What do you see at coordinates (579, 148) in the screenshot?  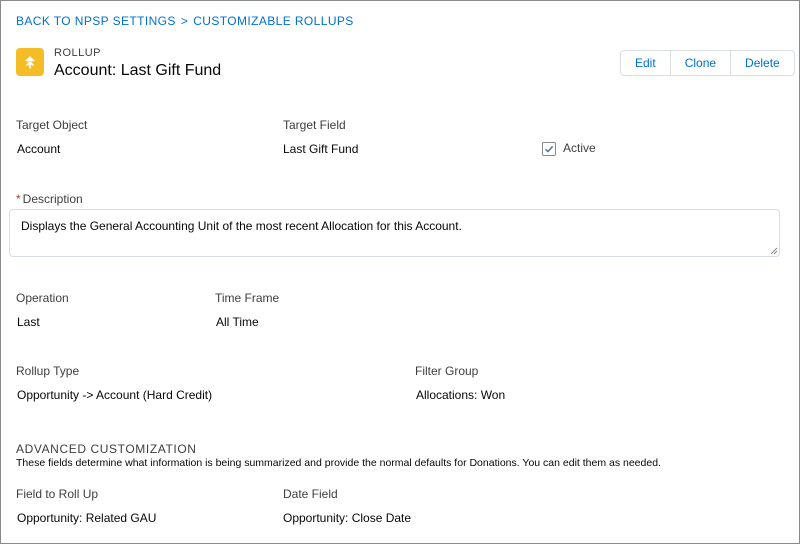 I see `active-label: Active` at bounding box center [579, 148].